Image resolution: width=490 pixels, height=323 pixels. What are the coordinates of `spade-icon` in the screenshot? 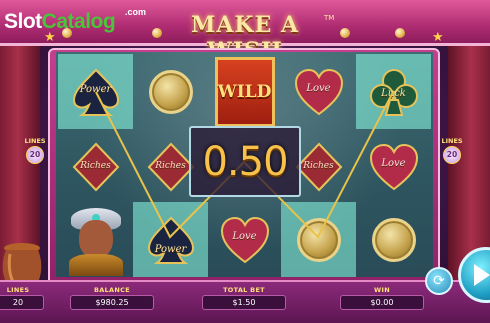 It's located at (170, 240).